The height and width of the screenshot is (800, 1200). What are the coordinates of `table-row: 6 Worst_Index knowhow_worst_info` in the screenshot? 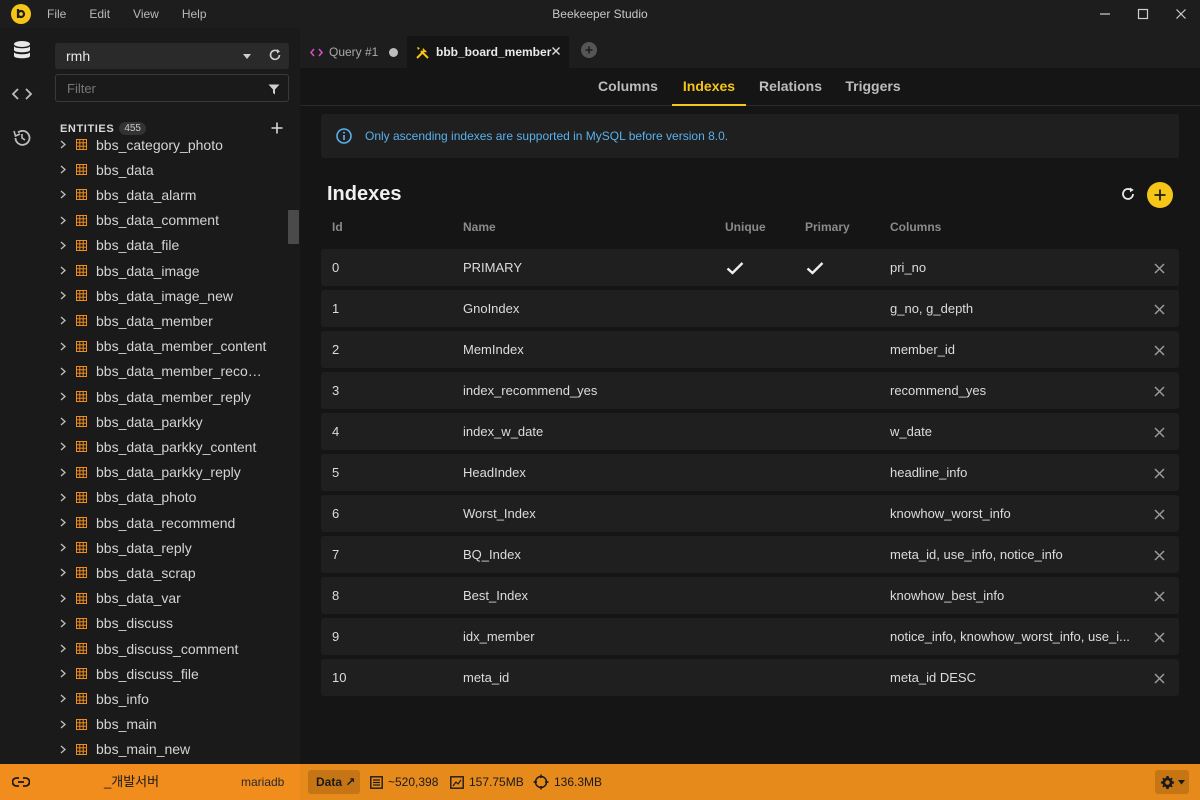 It's located at (750, 513).